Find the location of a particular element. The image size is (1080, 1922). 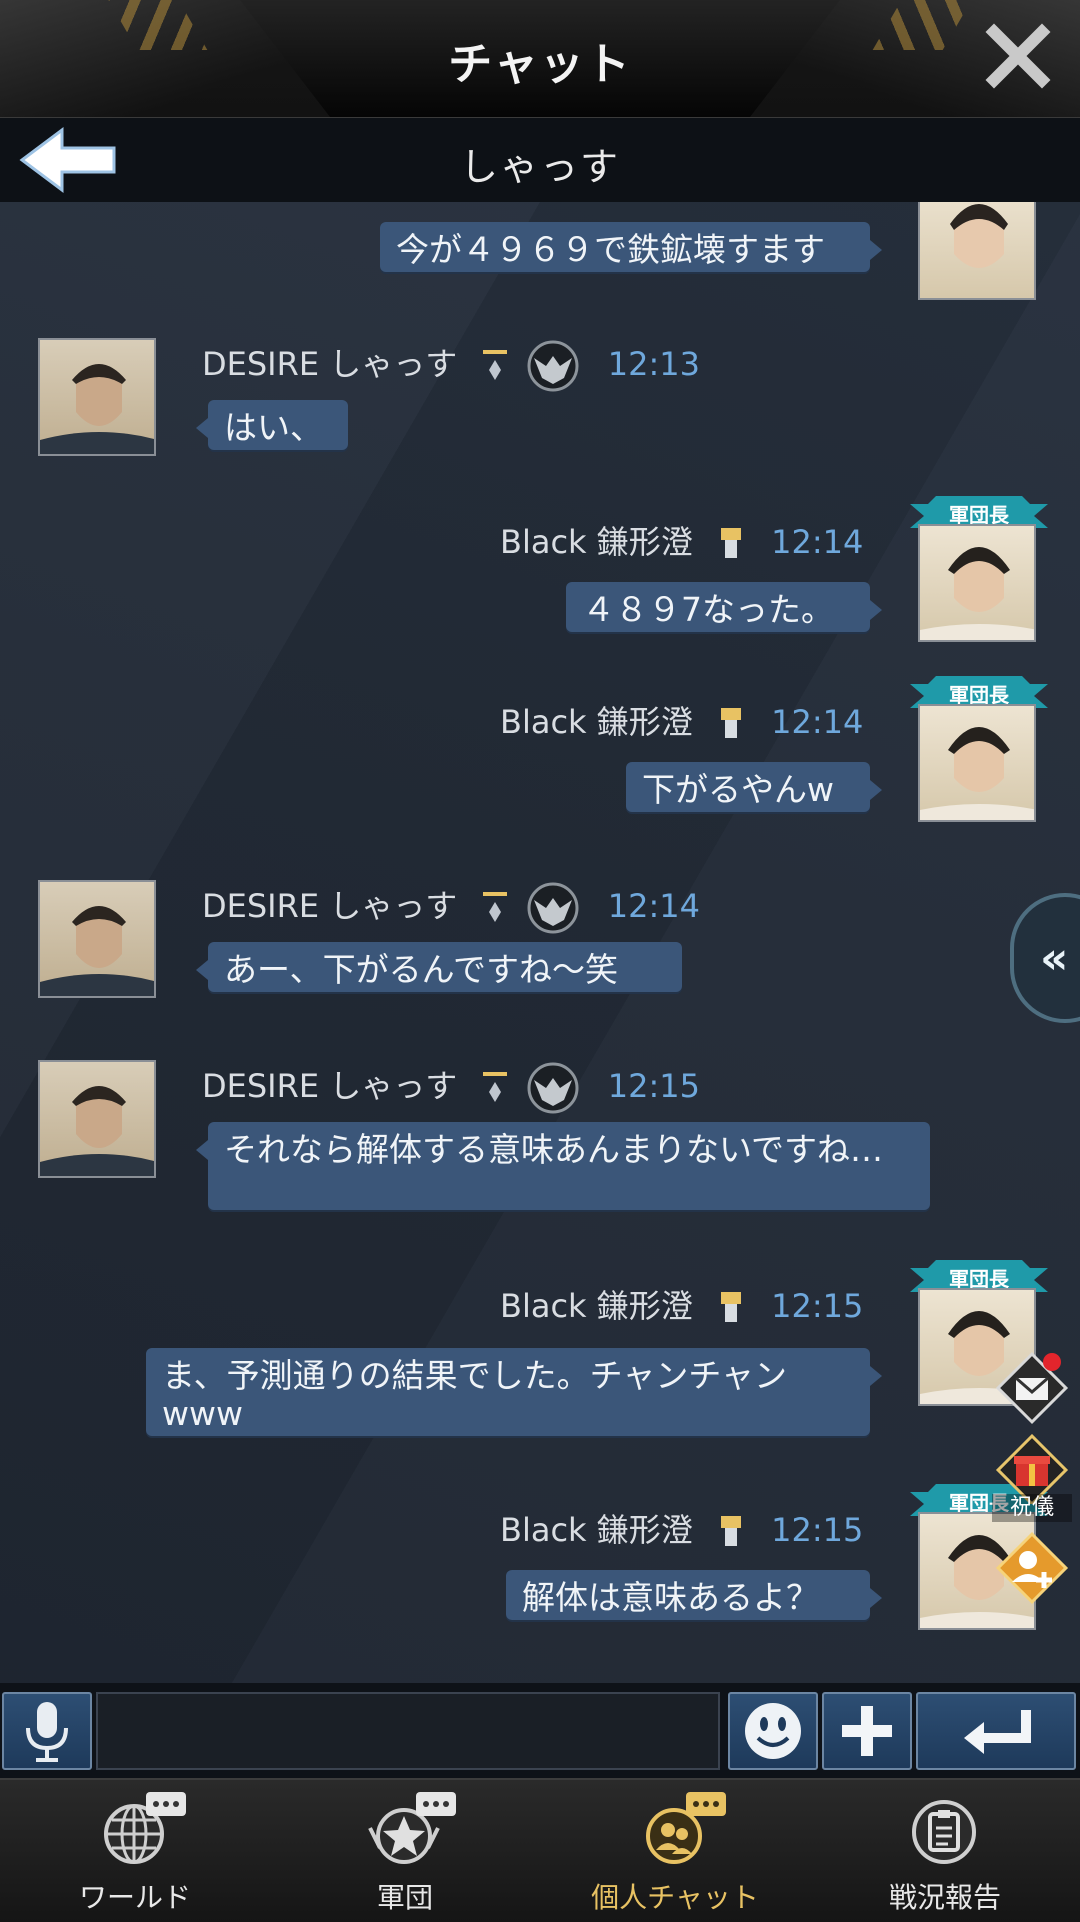

emoji-button is located at coordinates (773, 1731).